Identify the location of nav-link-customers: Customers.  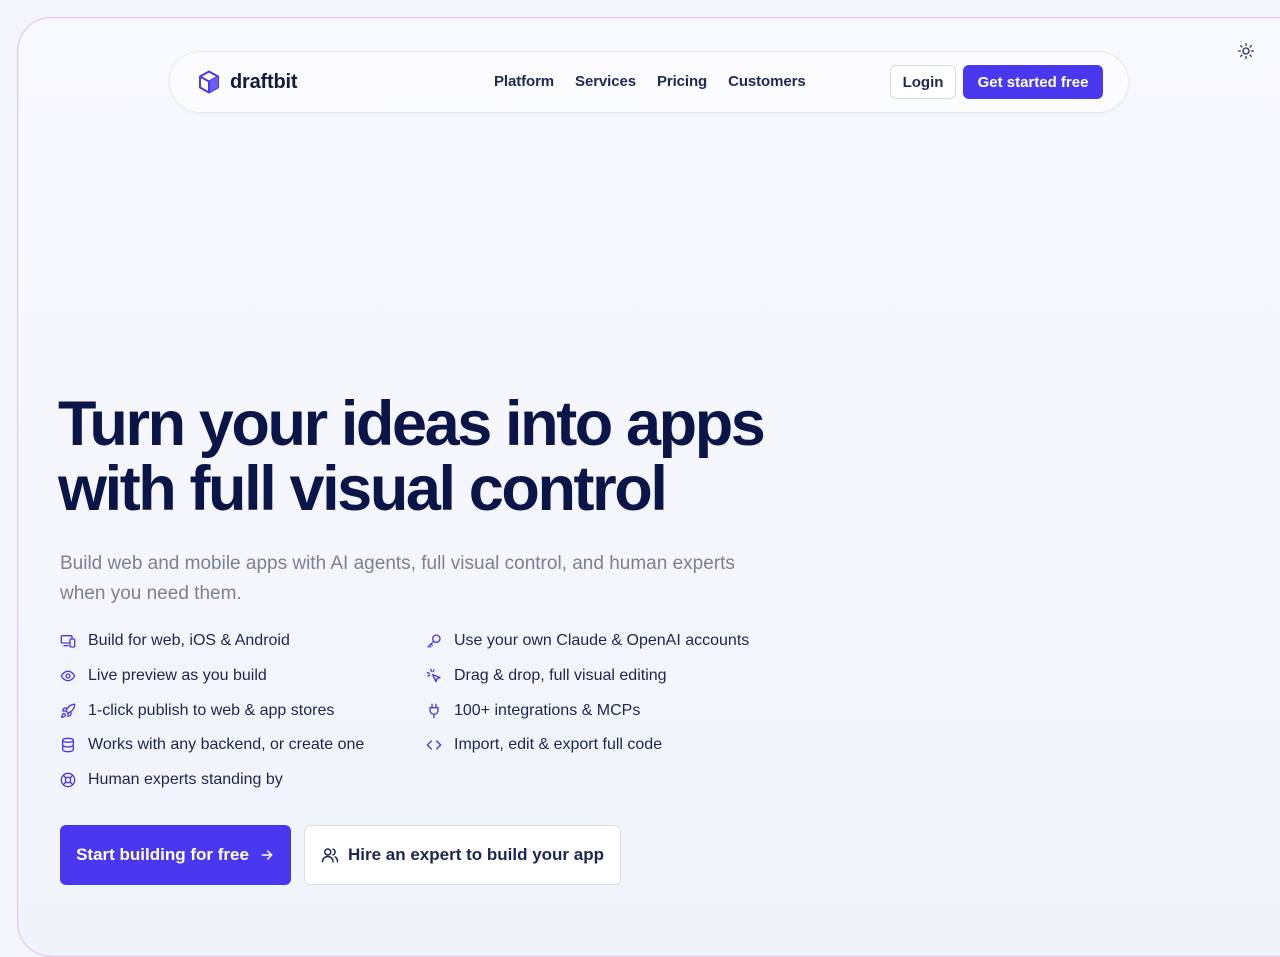
(767, 81).